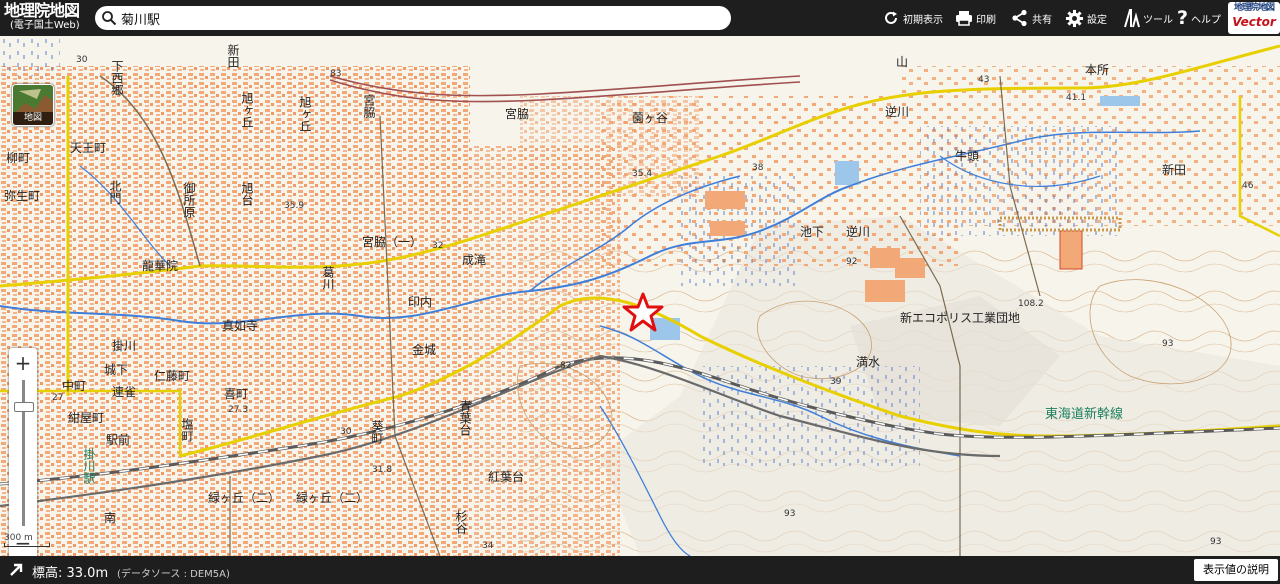 The width and height of the screenshot is (1280, 584). What do you see at coordinates (189, 200) in the screenshot?
I see `place-label: 御所原` at bounding box center [189, 200].